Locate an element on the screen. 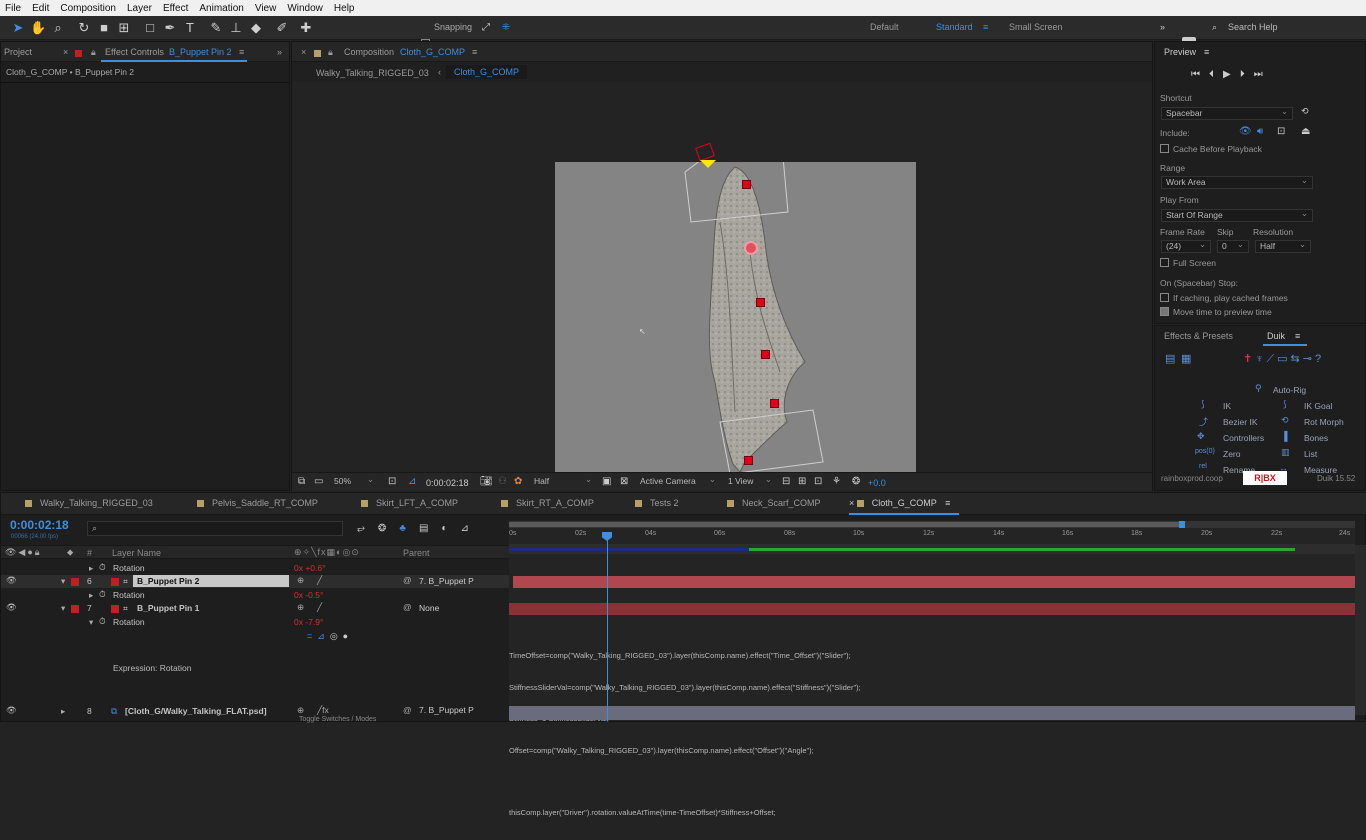 The image size is (1366, 840). zero-icon: pos(0) is located at coordinates (1205, 451).